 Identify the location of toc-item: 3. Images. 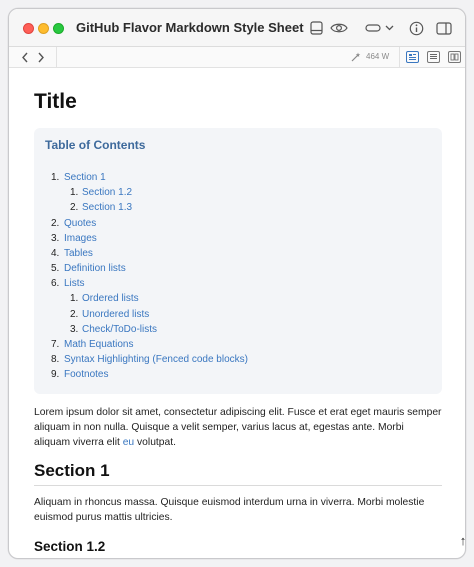
(74, 238).